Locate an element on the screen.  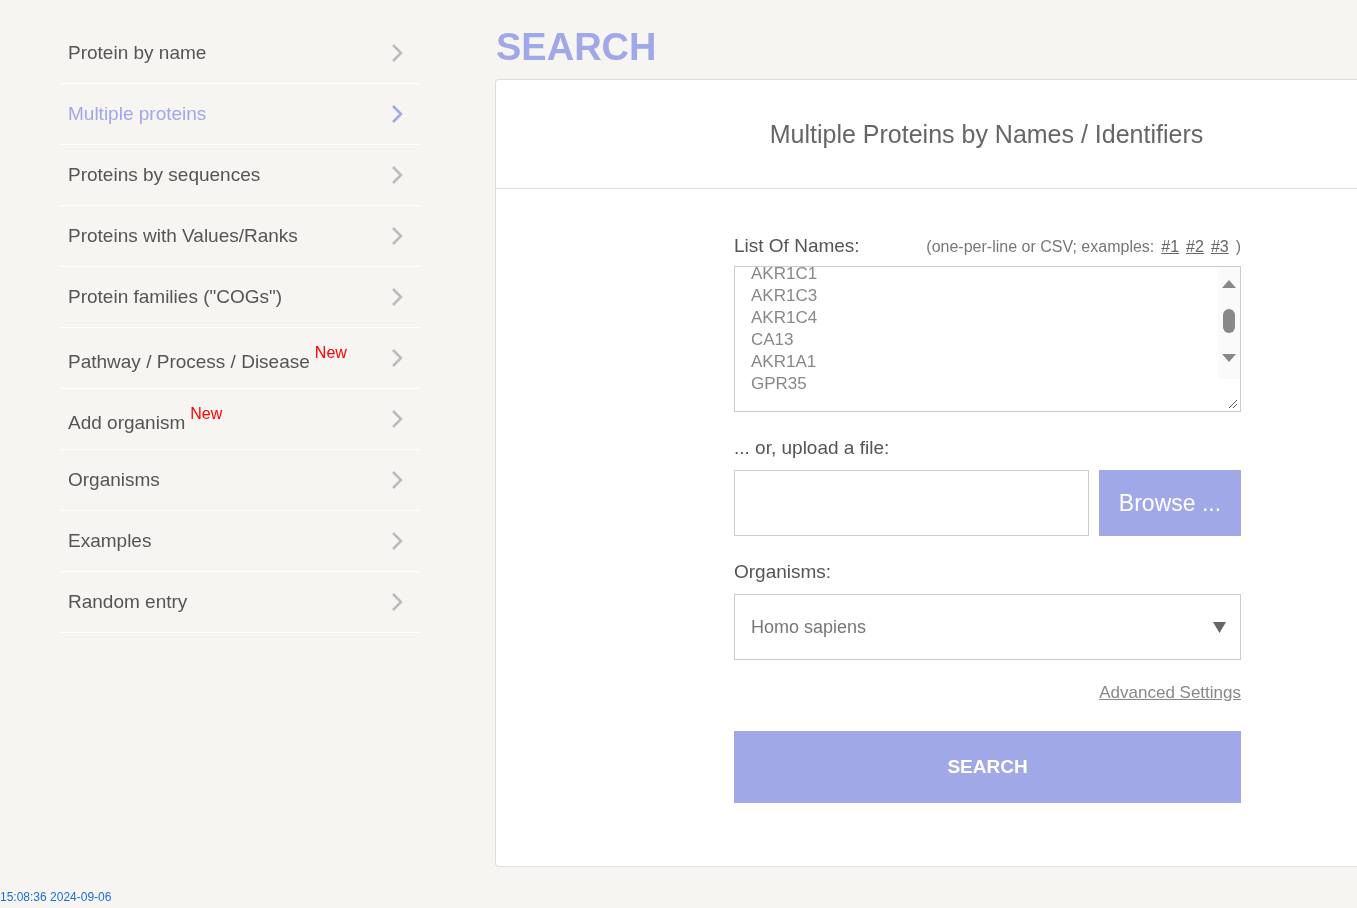
organism-dropdown: Homo sapiens is located at coordinates (987, 627).